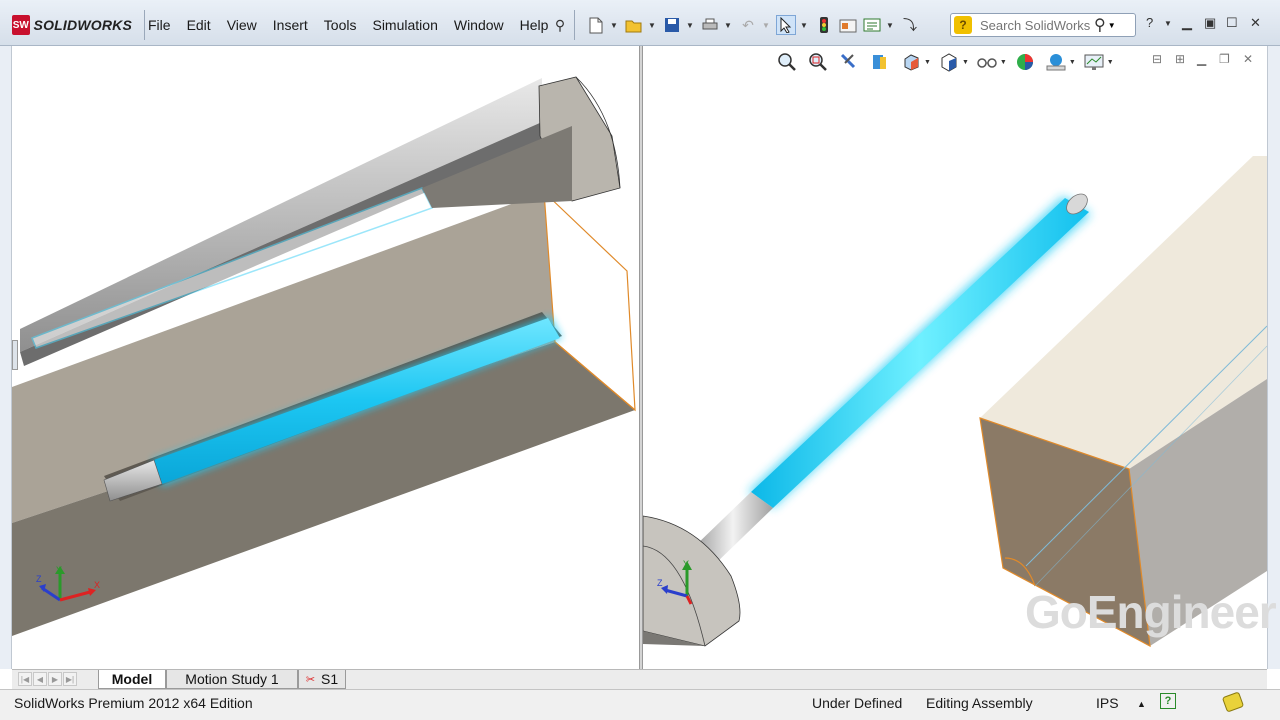 The image size is (1280, 720). I want to click on maximize-icon: ☐, so click(1232, 23).